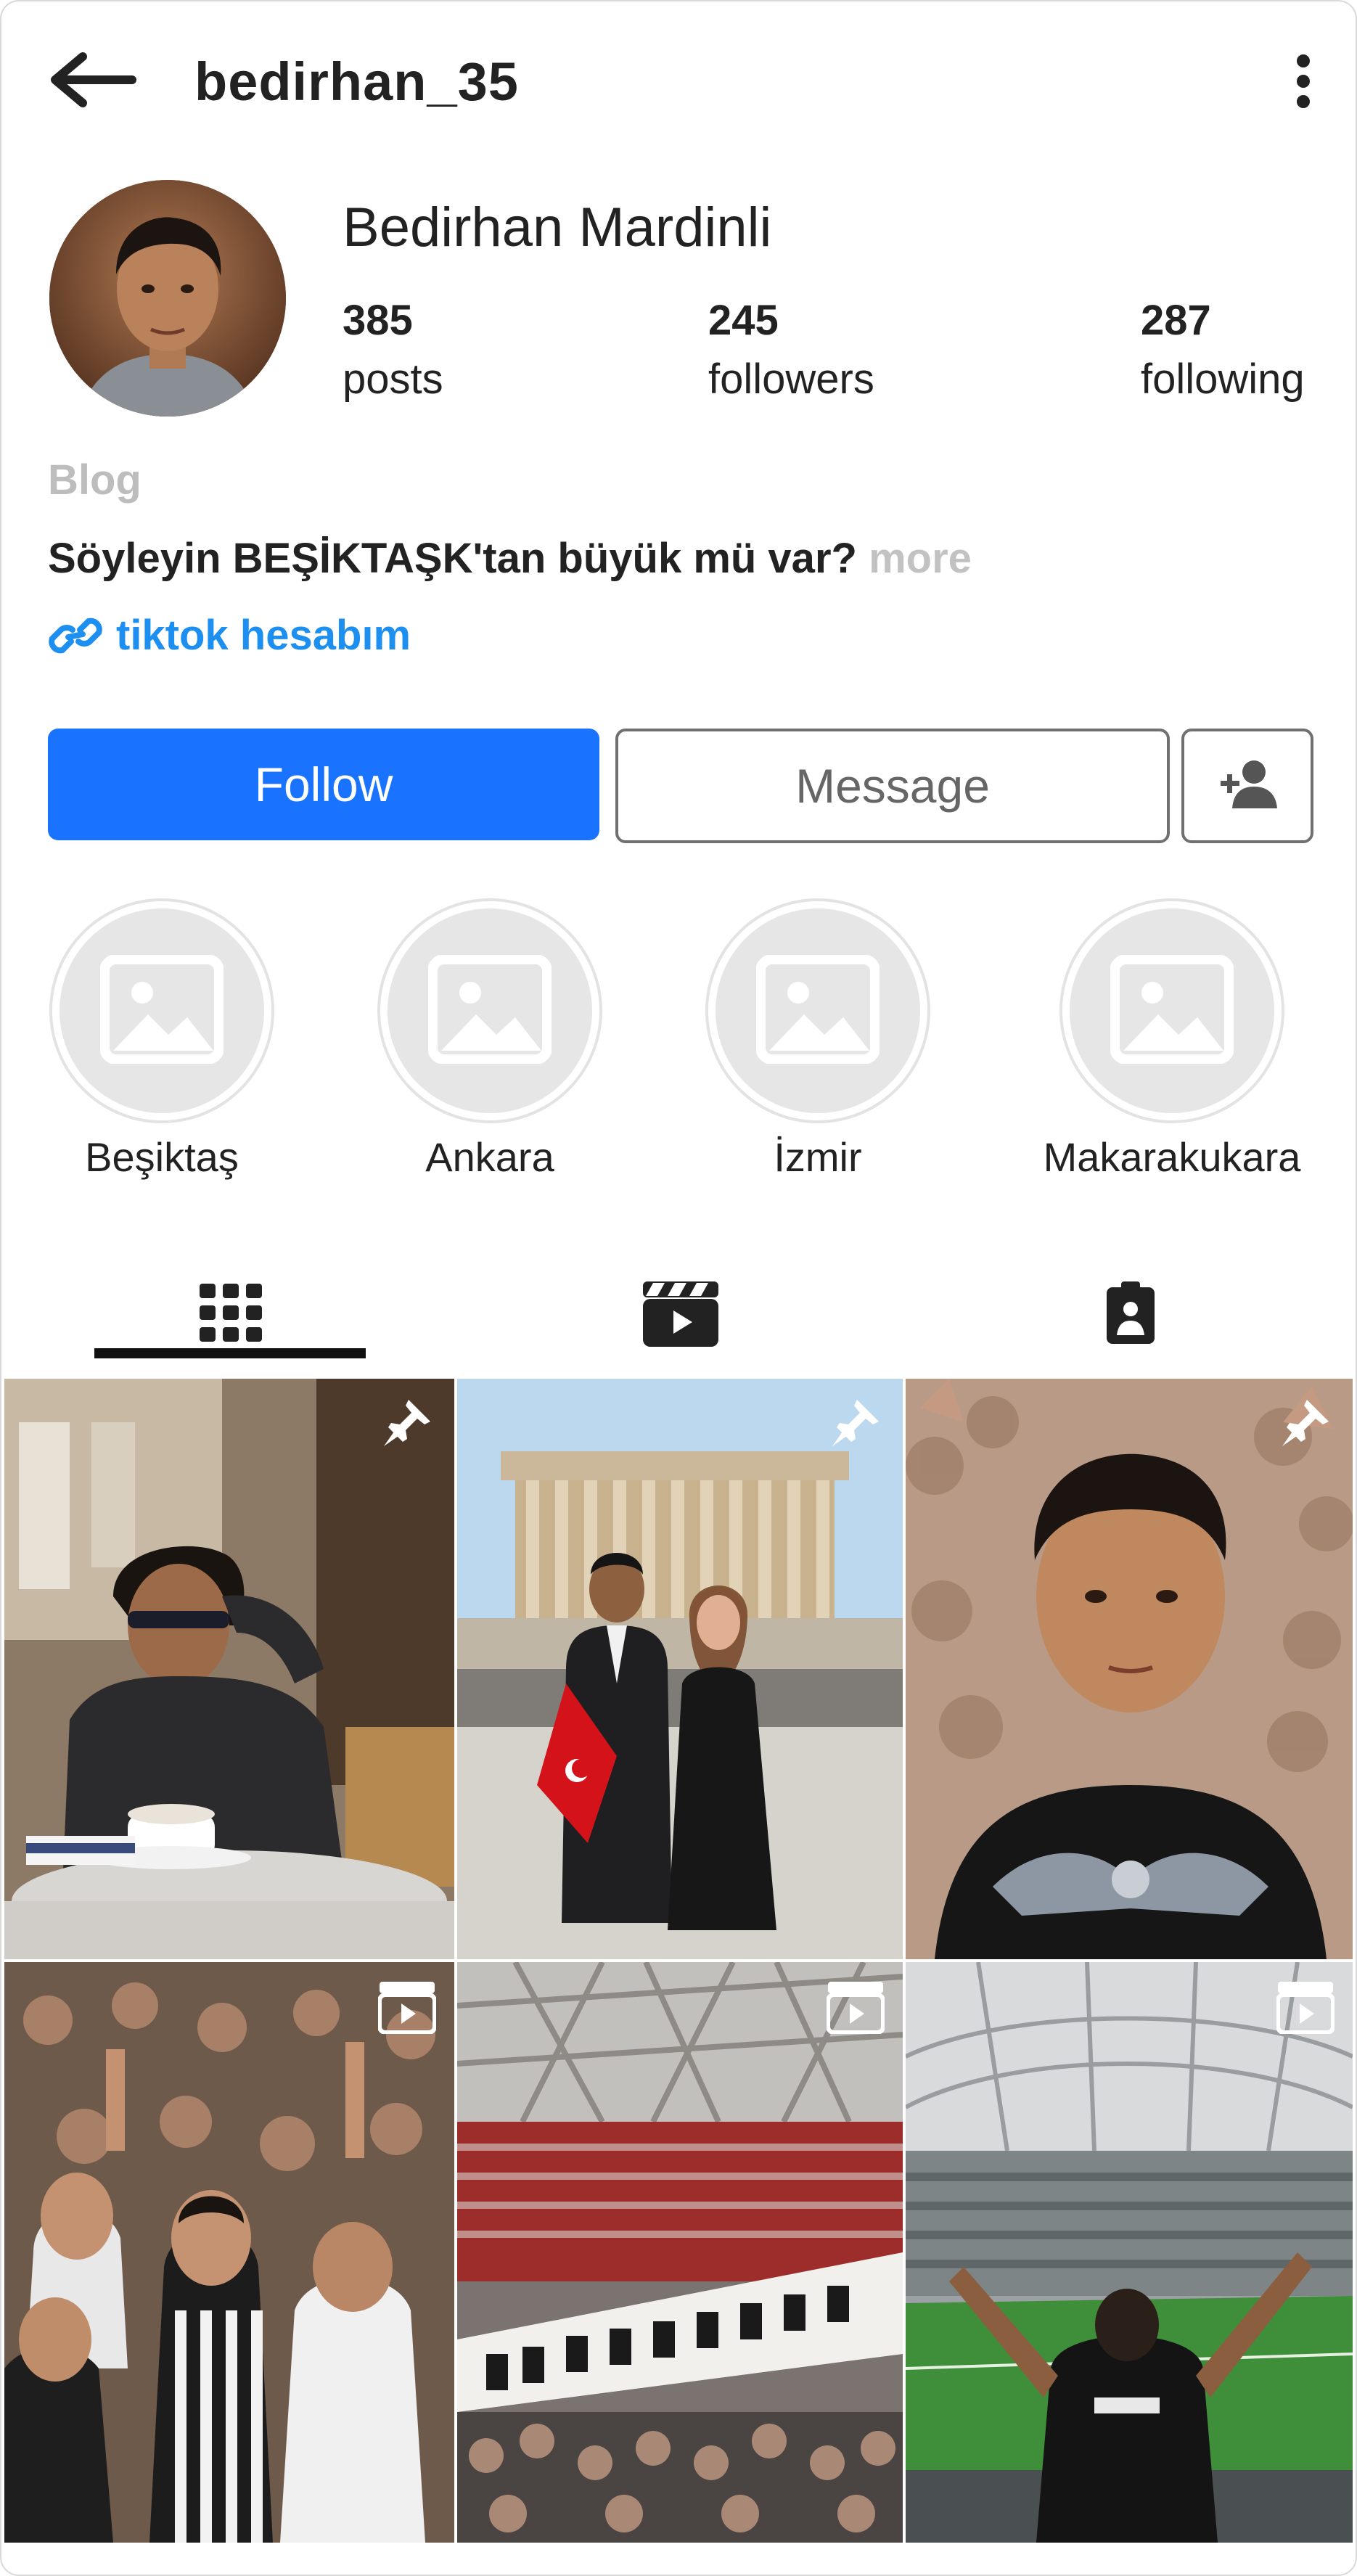 The image size is (1357, 2576). What do you see at coordinates (1172, 1157) in the screenshot?
I see `highlight-label: Makarakukara` at bounding box center [1172, 1157].